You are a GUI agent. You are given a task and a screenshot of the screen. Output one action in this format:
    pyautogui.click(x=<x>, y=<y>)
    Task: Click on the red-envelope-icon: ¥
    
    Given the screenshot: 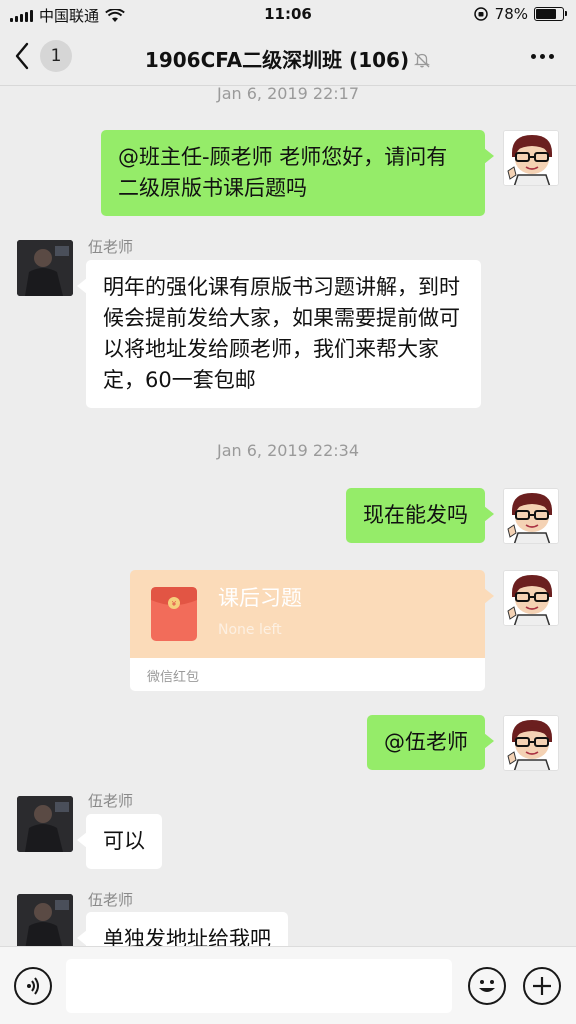 What is the action you would take?
    pyautogui.click(x=174, y=614)
    